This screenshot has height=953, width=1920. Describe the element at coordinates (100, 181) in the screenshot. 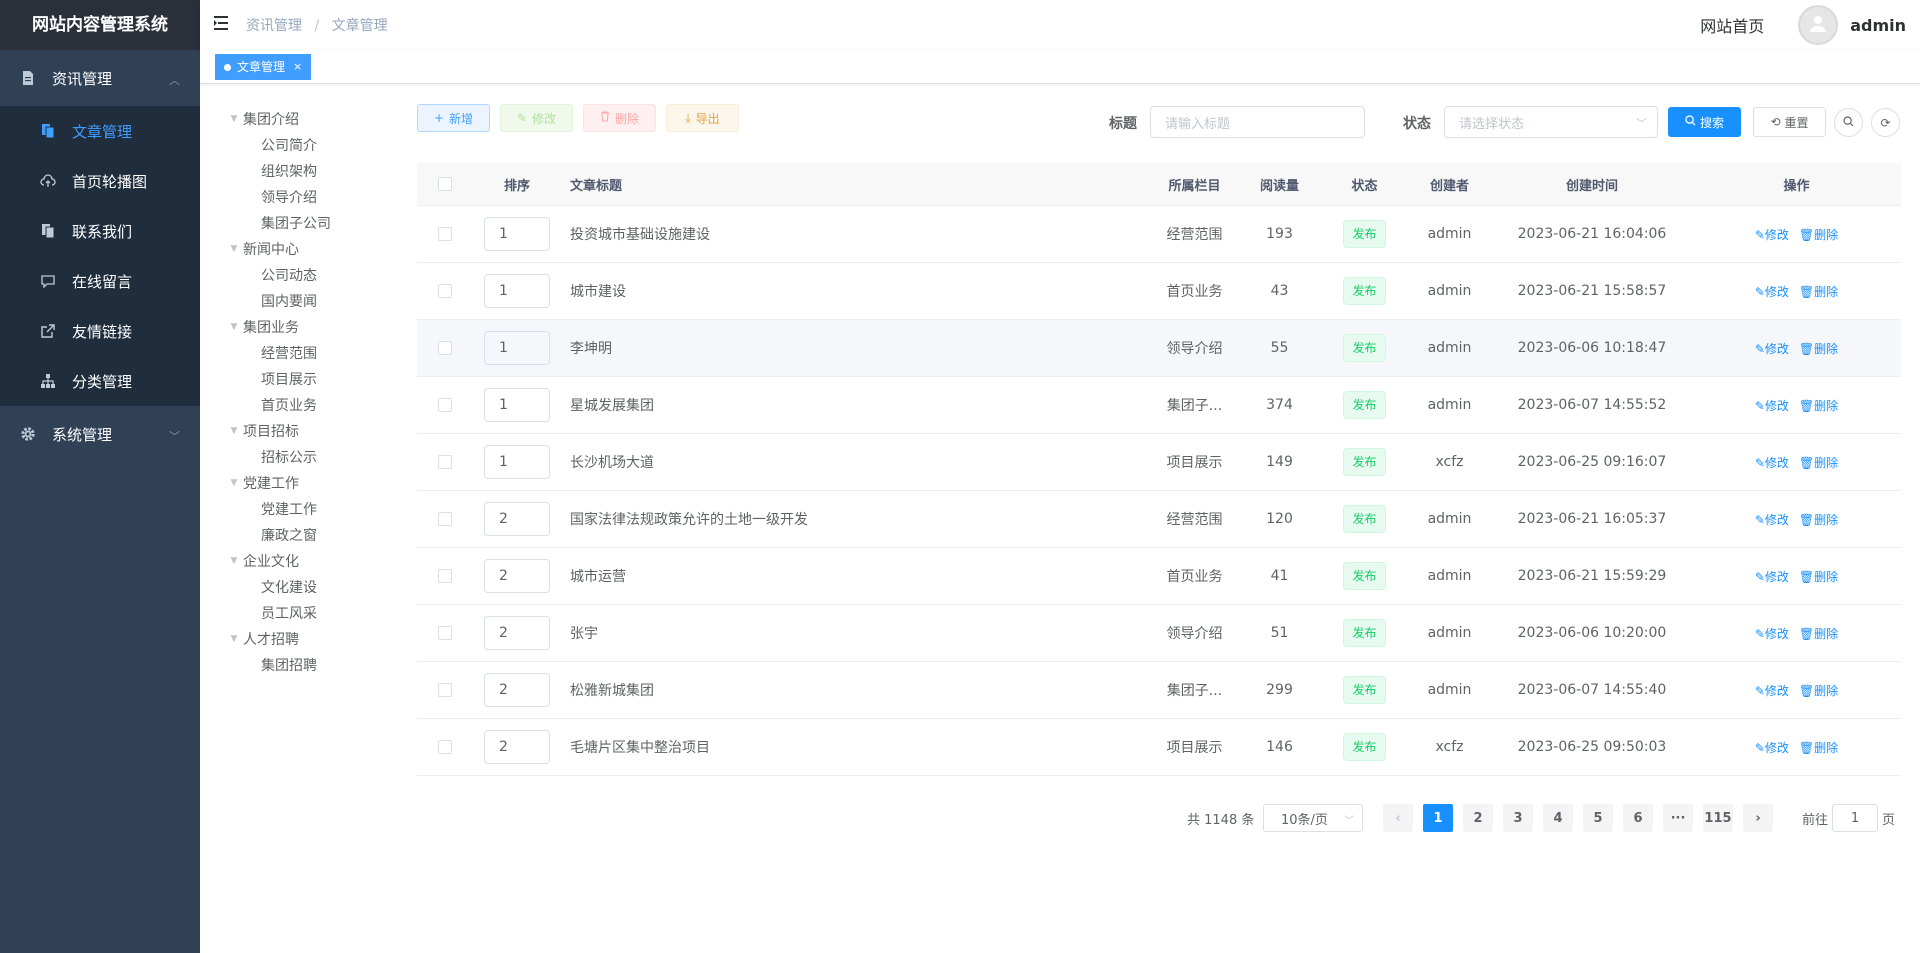

I see `sidebar-item-carousel: 首页轮播图` at that location.